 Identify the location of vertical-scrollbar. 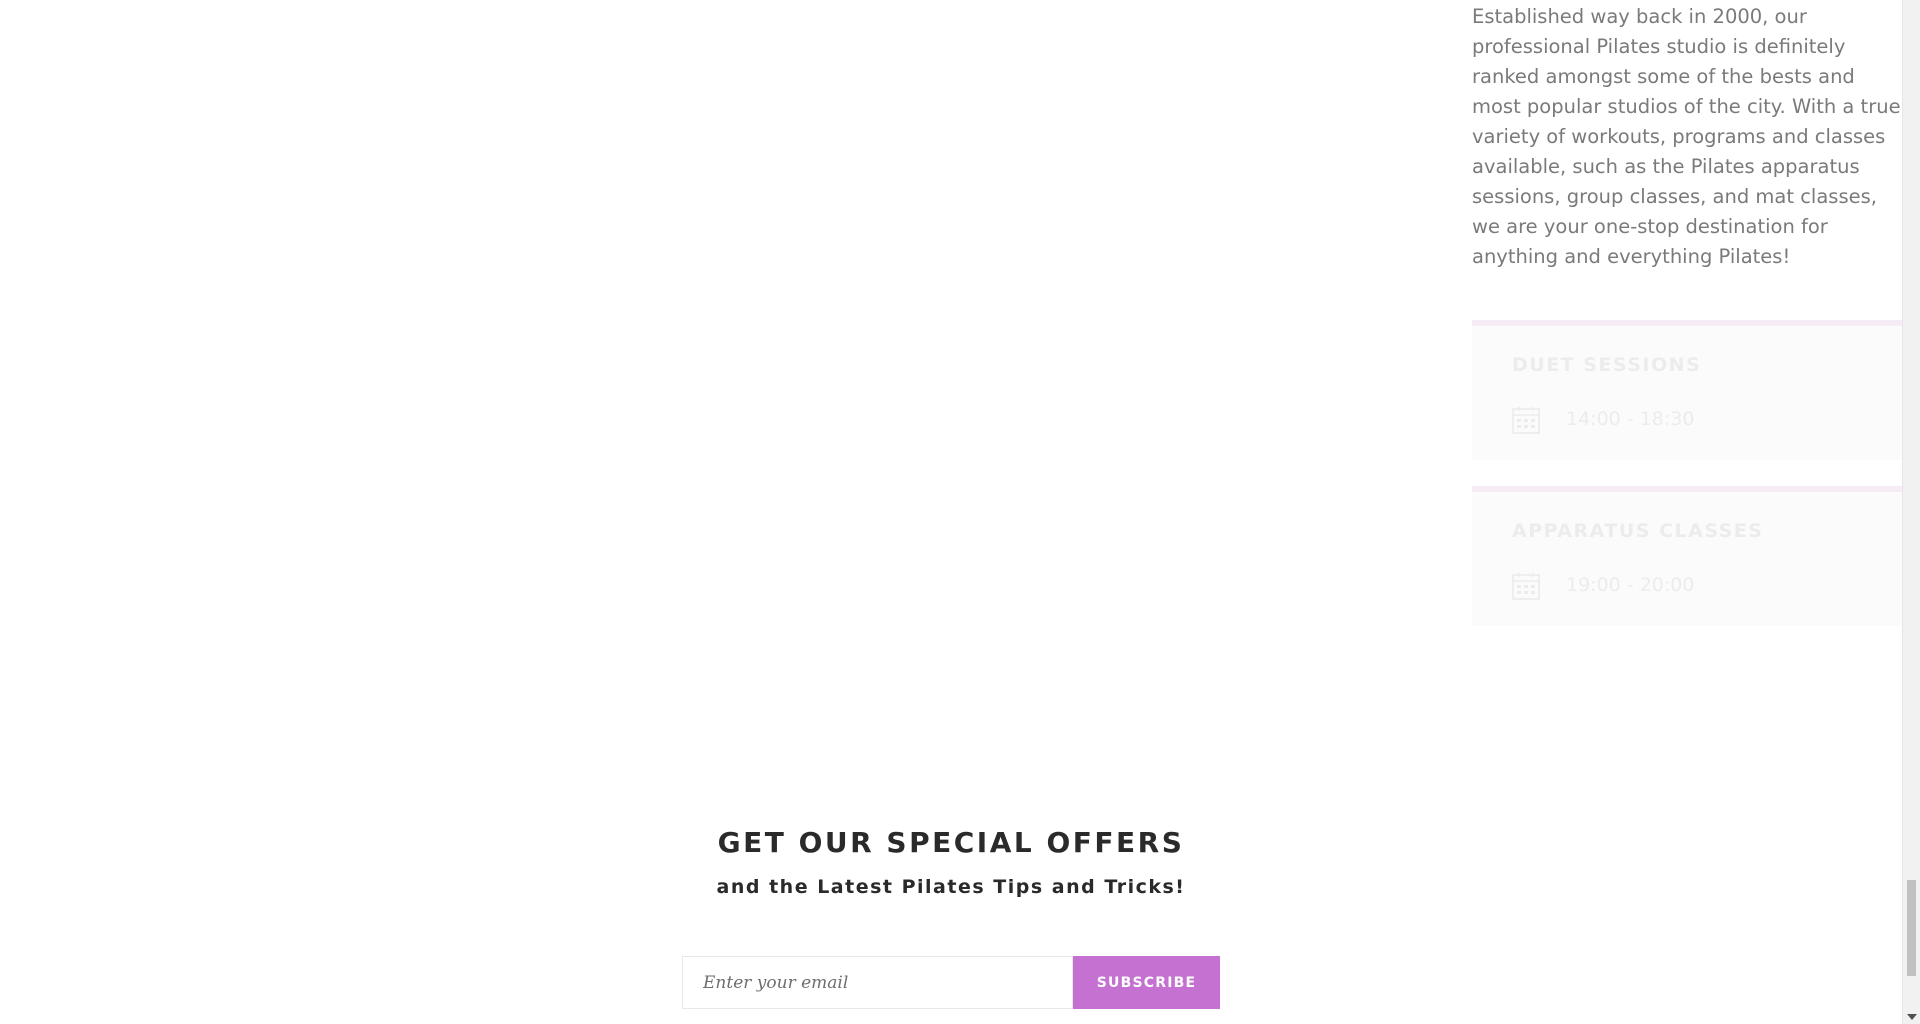
(1911, 512).